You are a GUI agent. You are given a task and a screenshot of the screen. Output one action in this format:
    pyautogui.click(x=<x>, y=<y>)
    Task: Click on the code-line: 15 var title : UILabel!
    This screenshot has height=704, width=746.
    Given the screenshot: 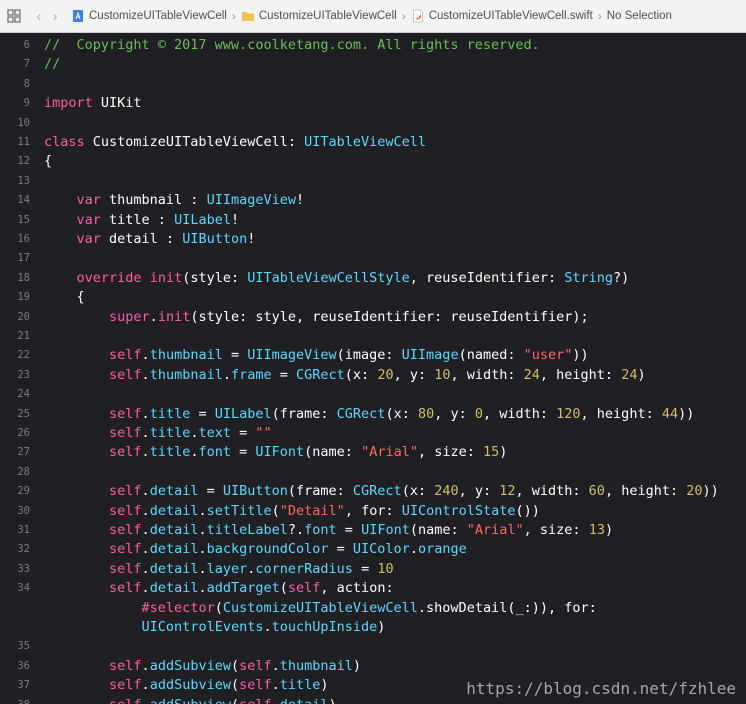 What is the action you would take?
    pyautogui.click(x=373, y=220)
    